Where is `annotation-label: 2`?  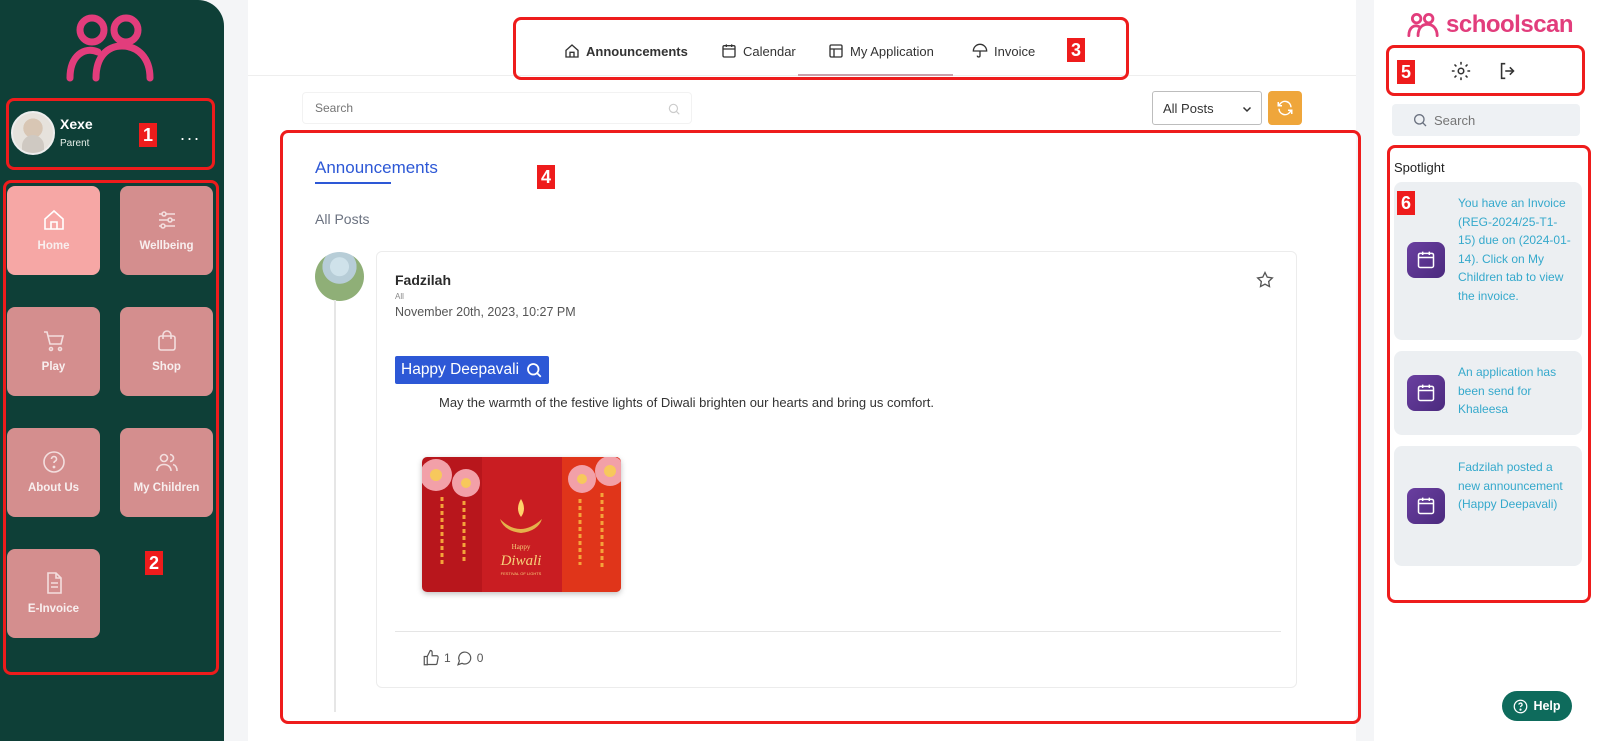
annotation-label: 2 is located at coordinates (154, 563).